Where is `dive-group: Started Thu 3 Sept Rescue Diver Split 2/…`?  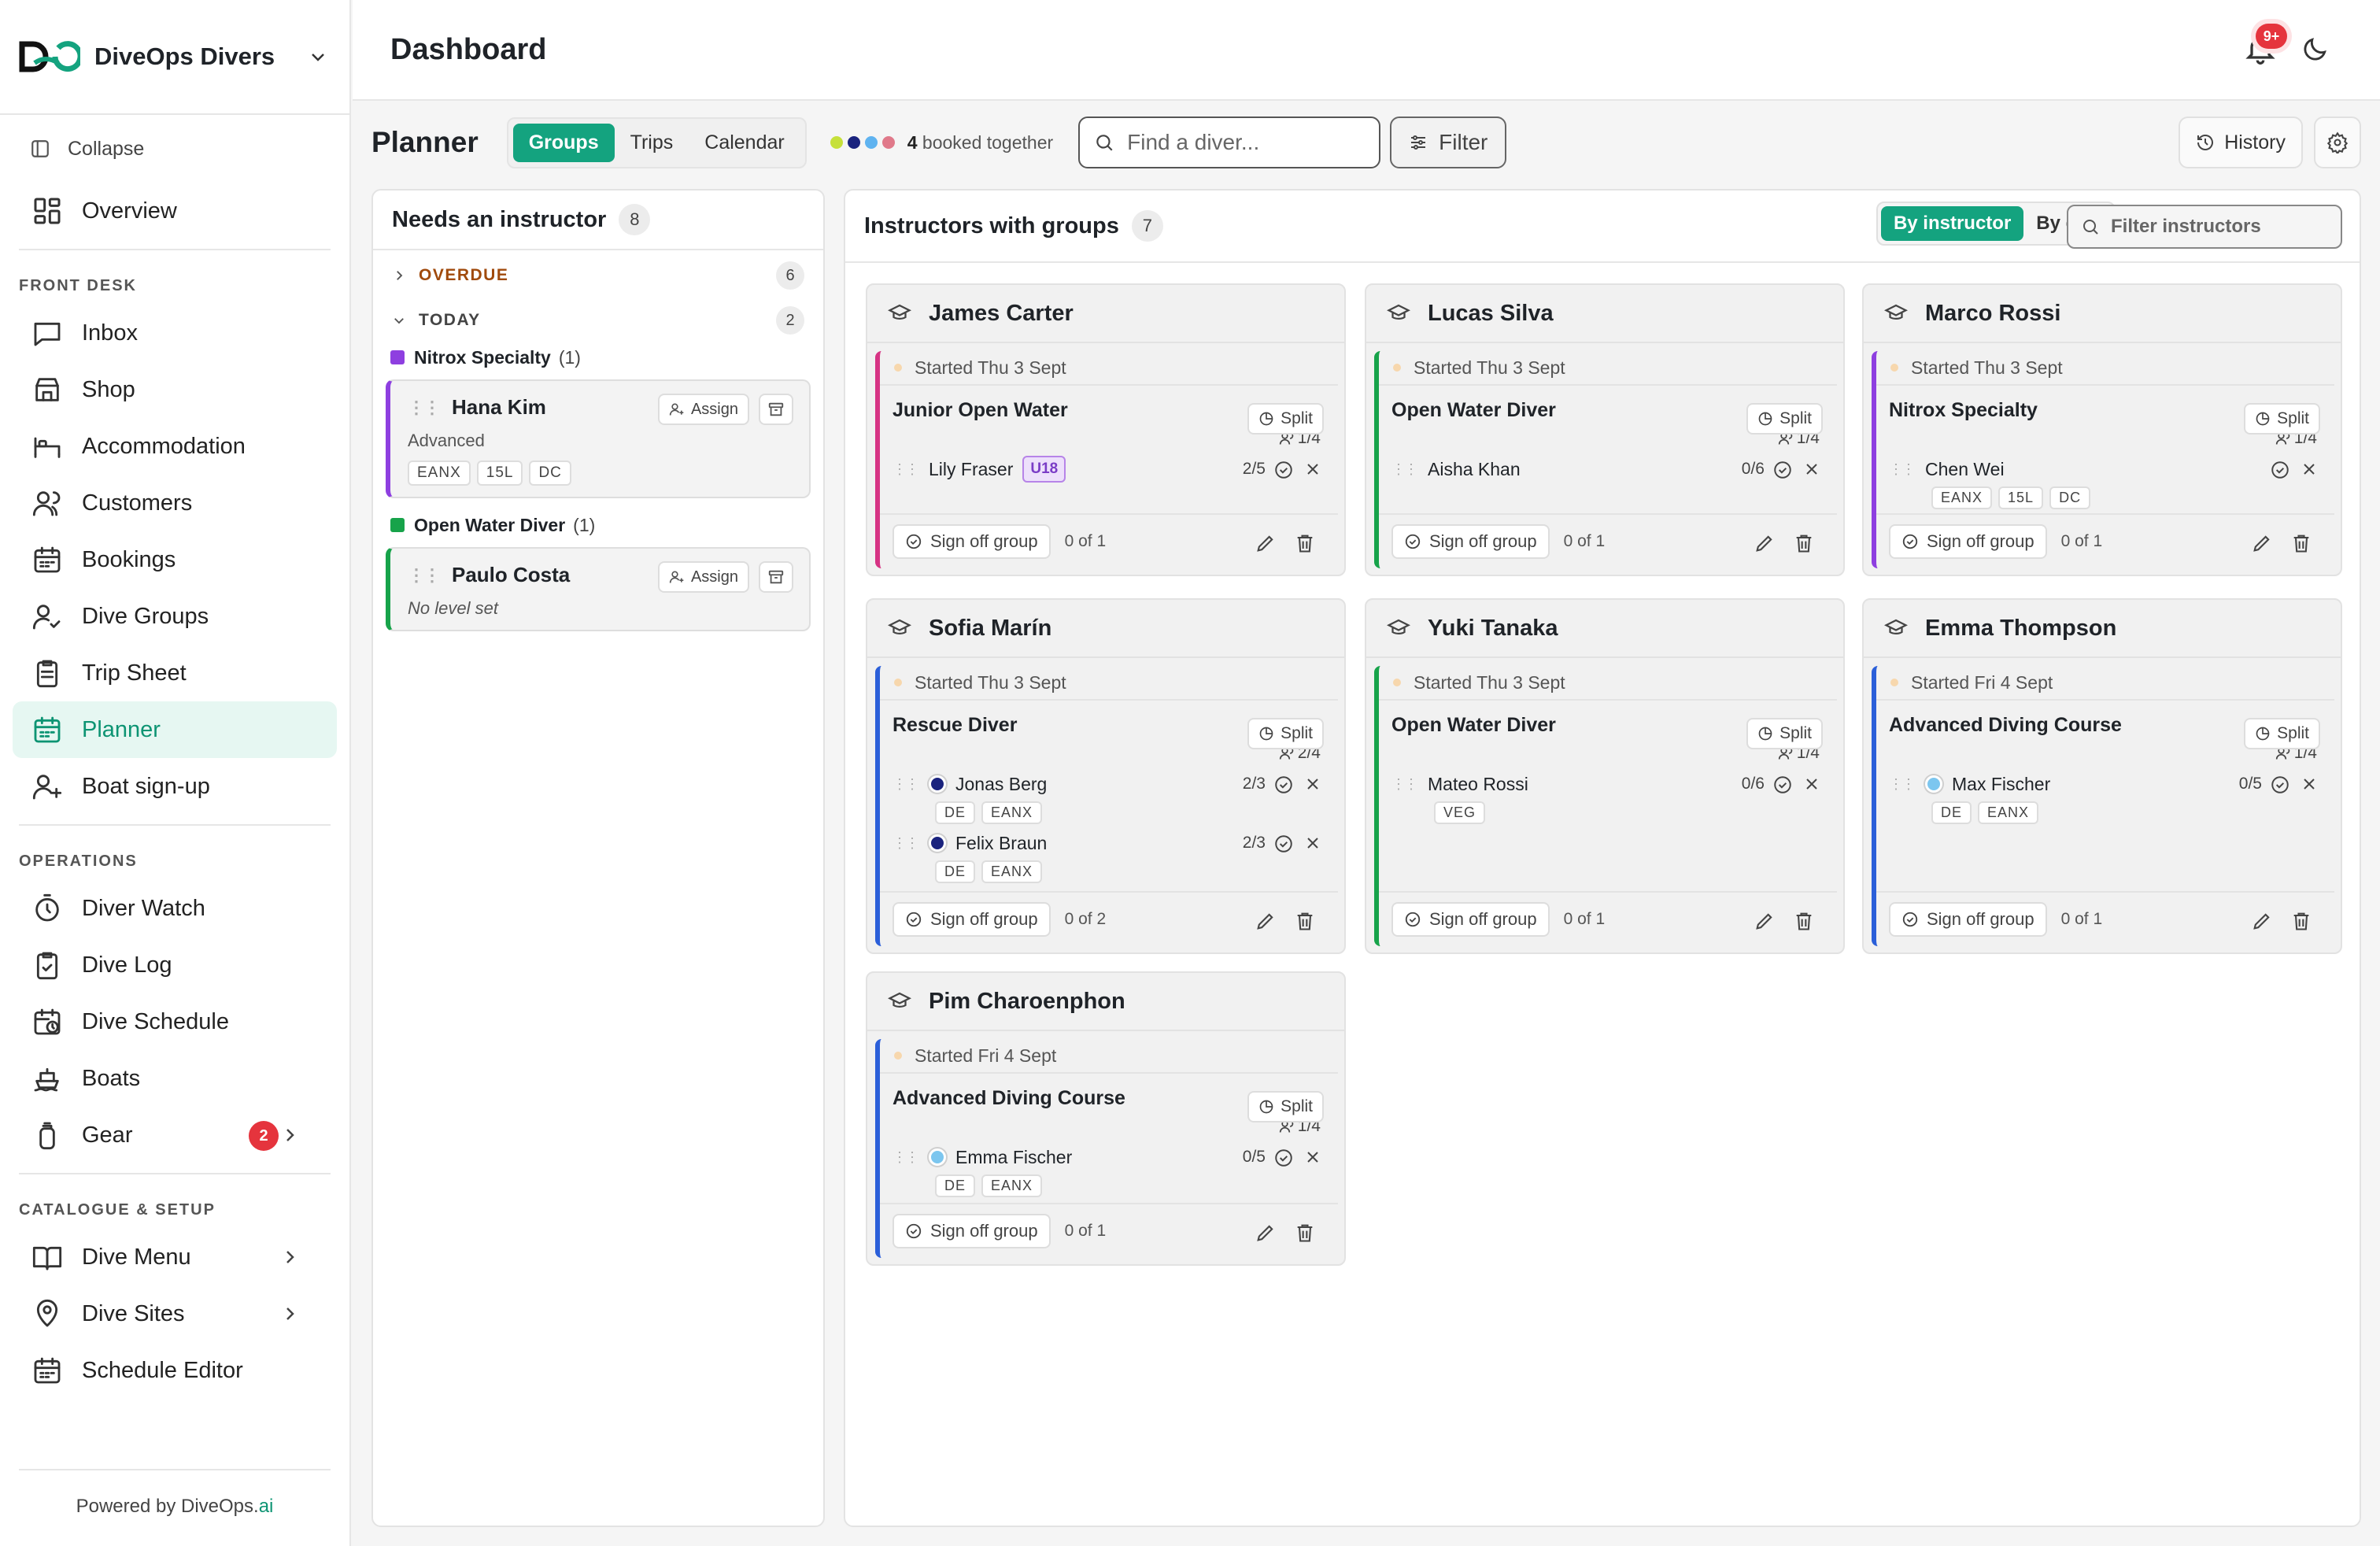
dive-group: Started Thu 3 Sept Rescue Diver Split 2/… is located at coordinates (1106, 806).